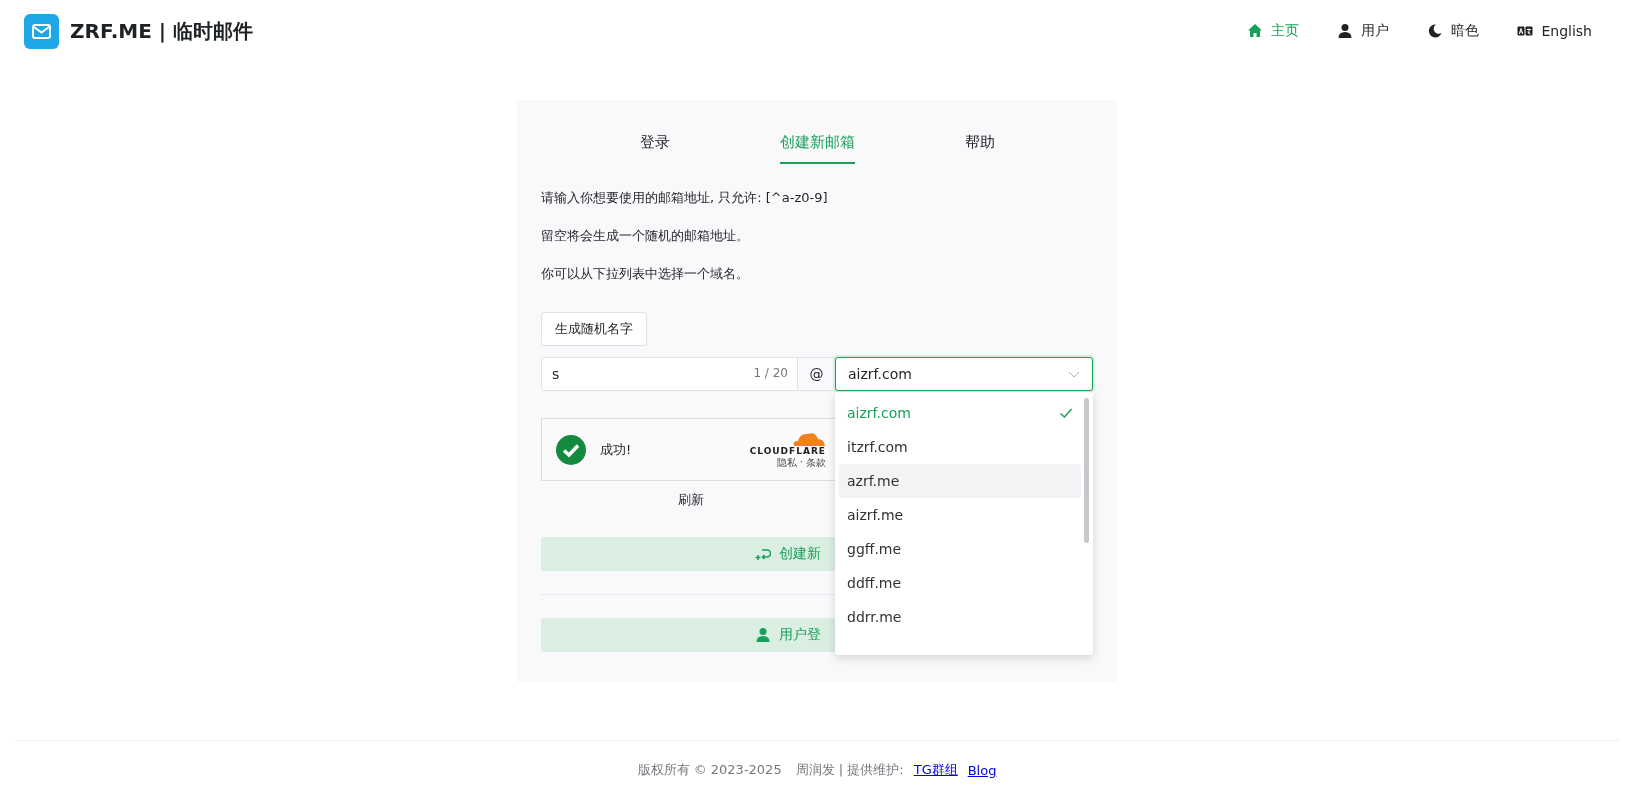 Image resolution: width=1634 pixels, height=803 pixels. Describe the element at coordinates (1554, 31) in the screenshot. I see `nav-link: English` at that location.